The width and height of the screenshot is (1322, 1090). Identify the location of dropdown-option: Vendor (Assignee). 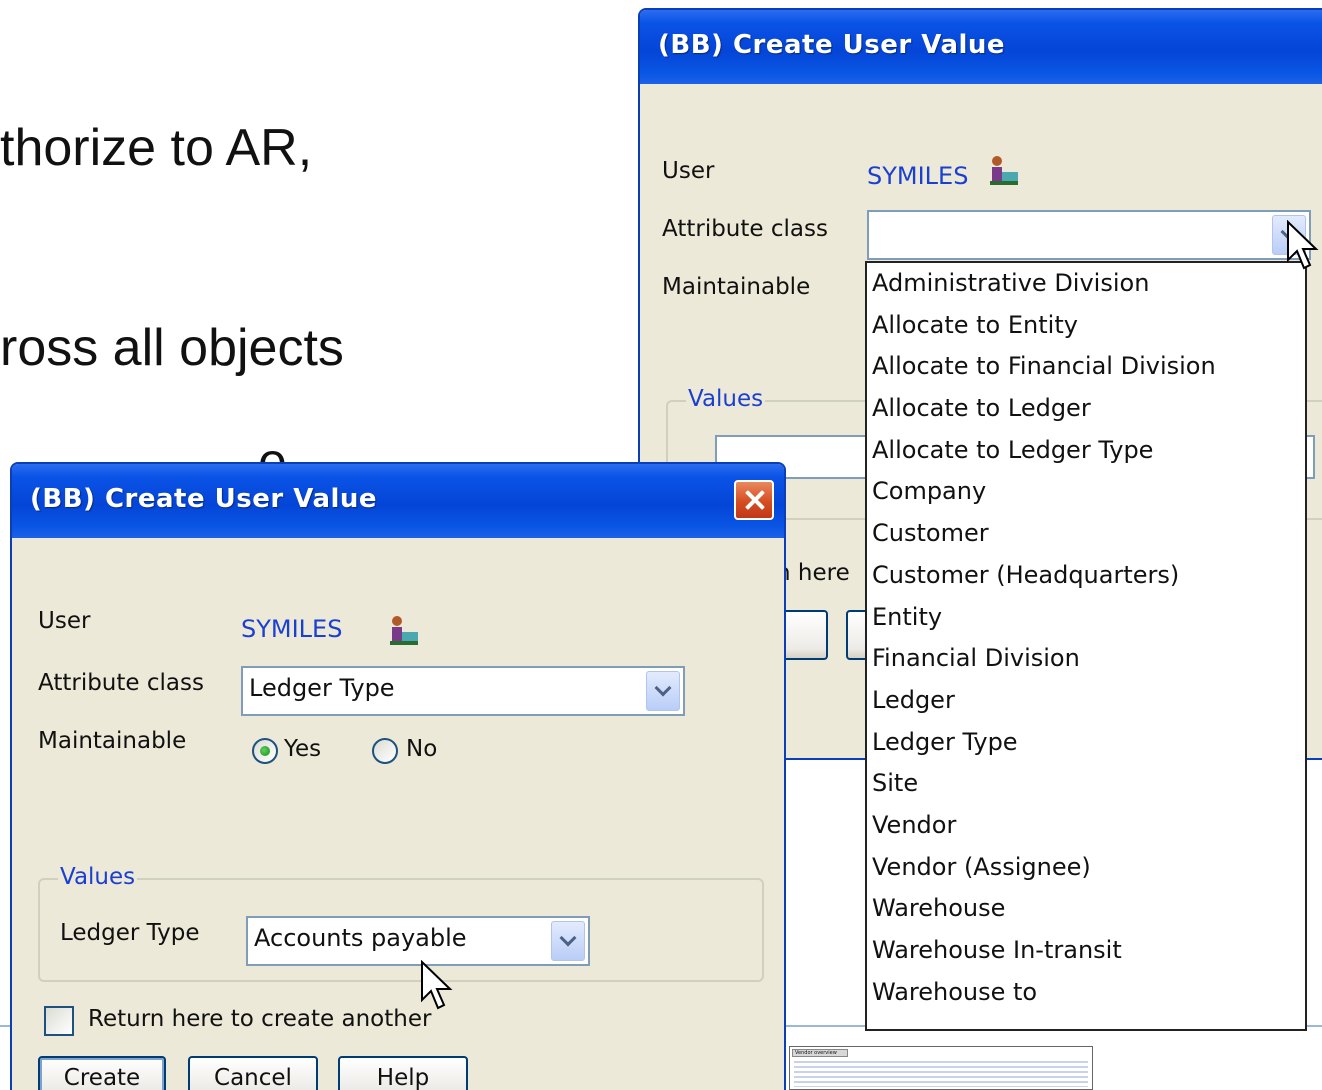
(1086, 868).